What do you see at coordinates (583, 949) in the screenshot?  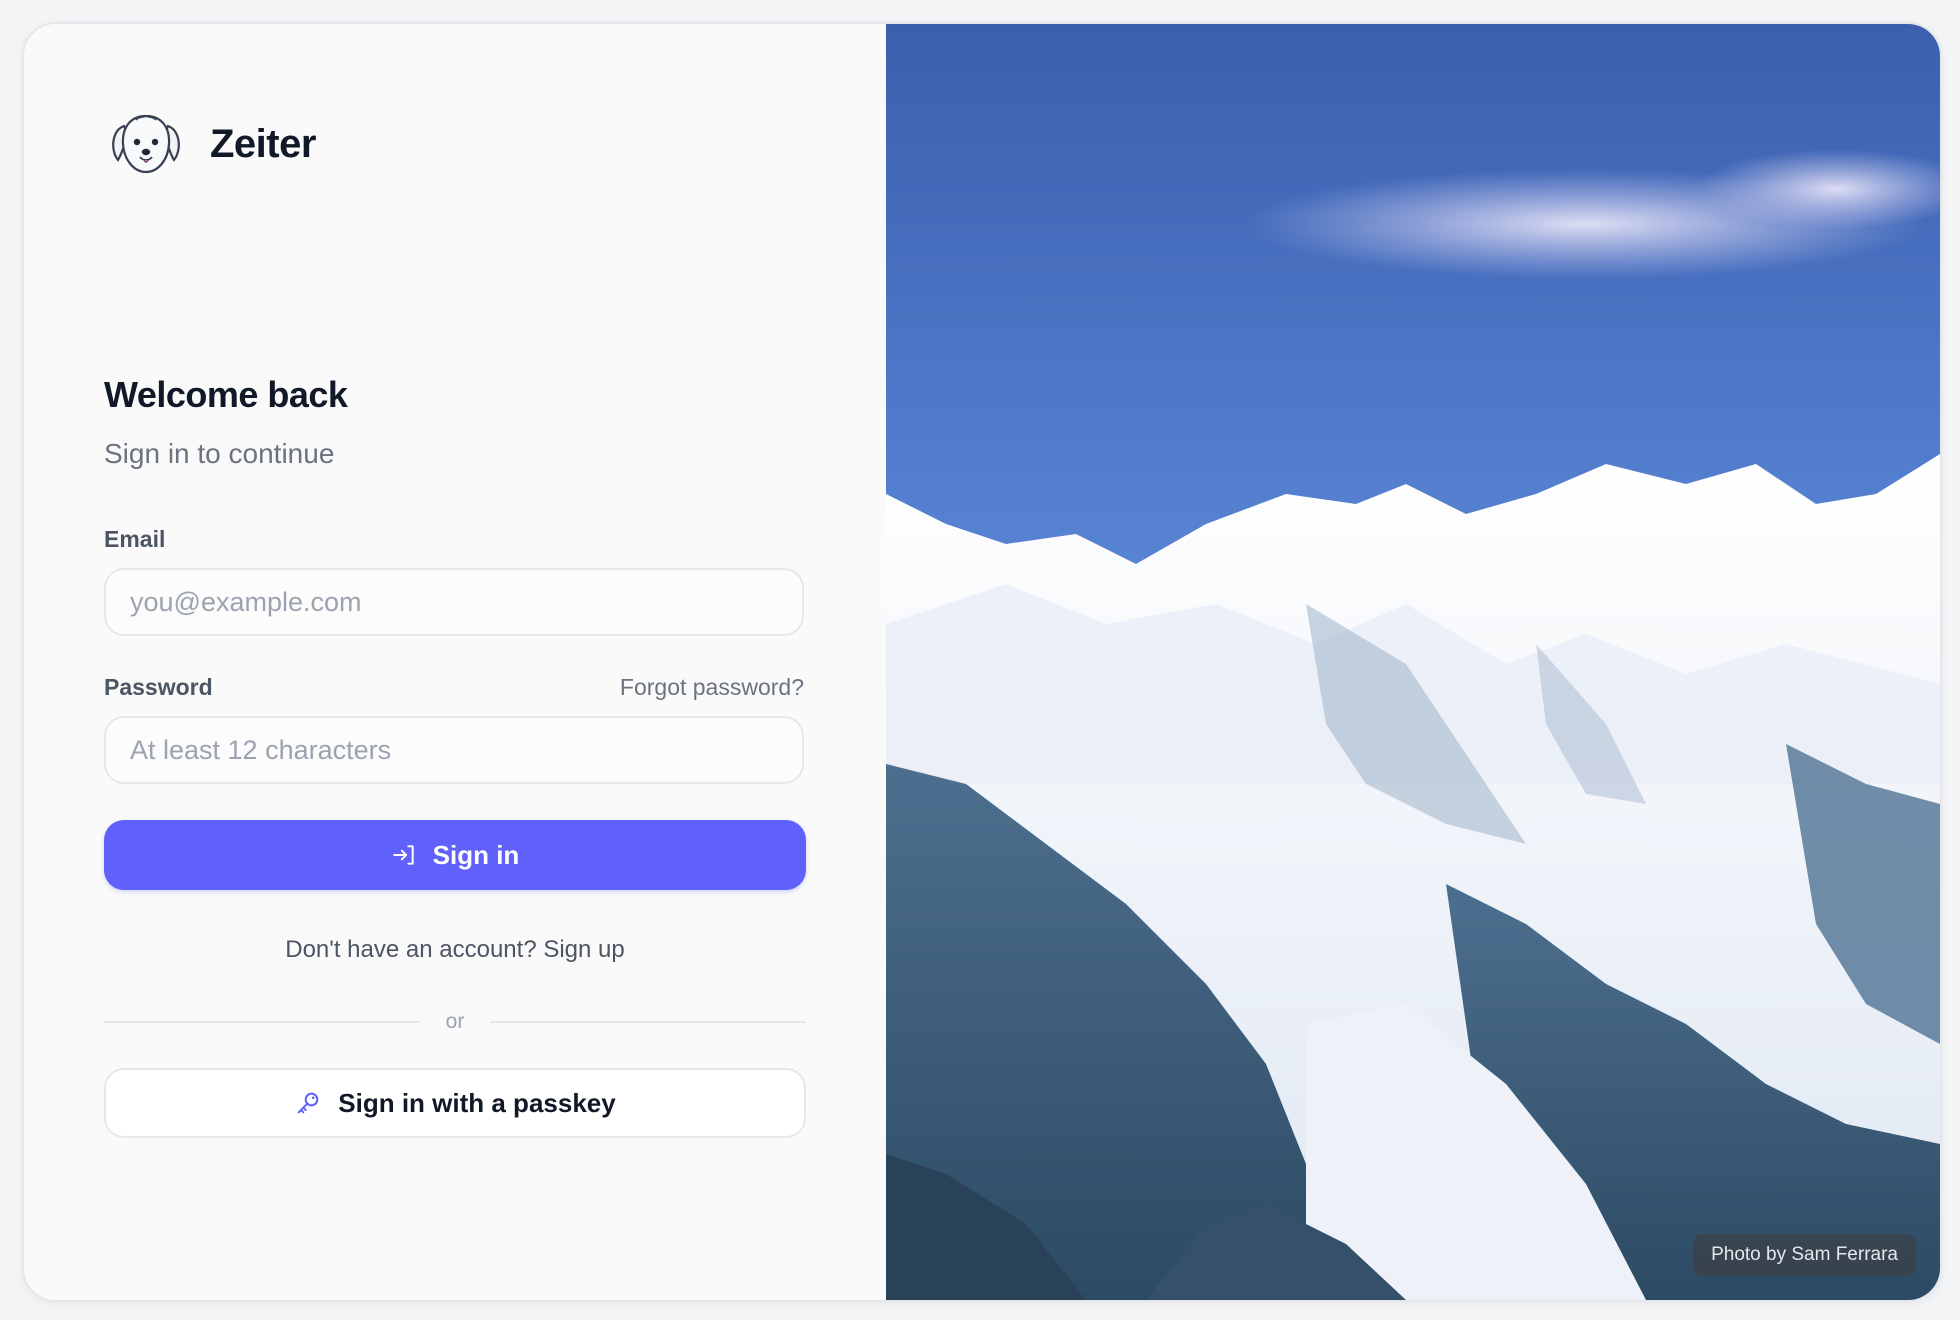 I see `sign-up-link: Sign up` at bounding box center [583, 949].